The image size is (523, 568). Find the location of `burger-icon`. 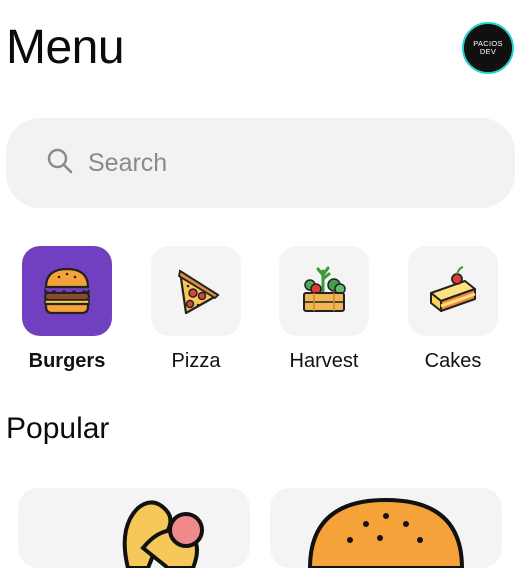

burger-icon is located at coordinates (67, 291).